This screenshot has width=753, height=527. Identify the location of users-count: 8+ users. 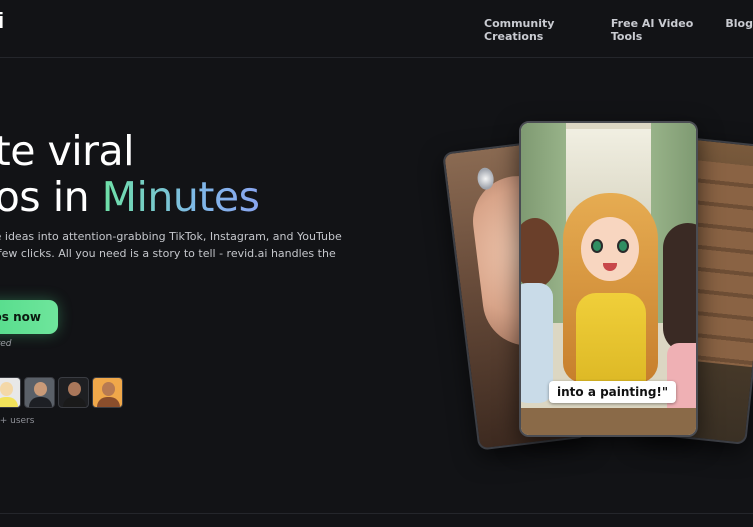
(17, 421).